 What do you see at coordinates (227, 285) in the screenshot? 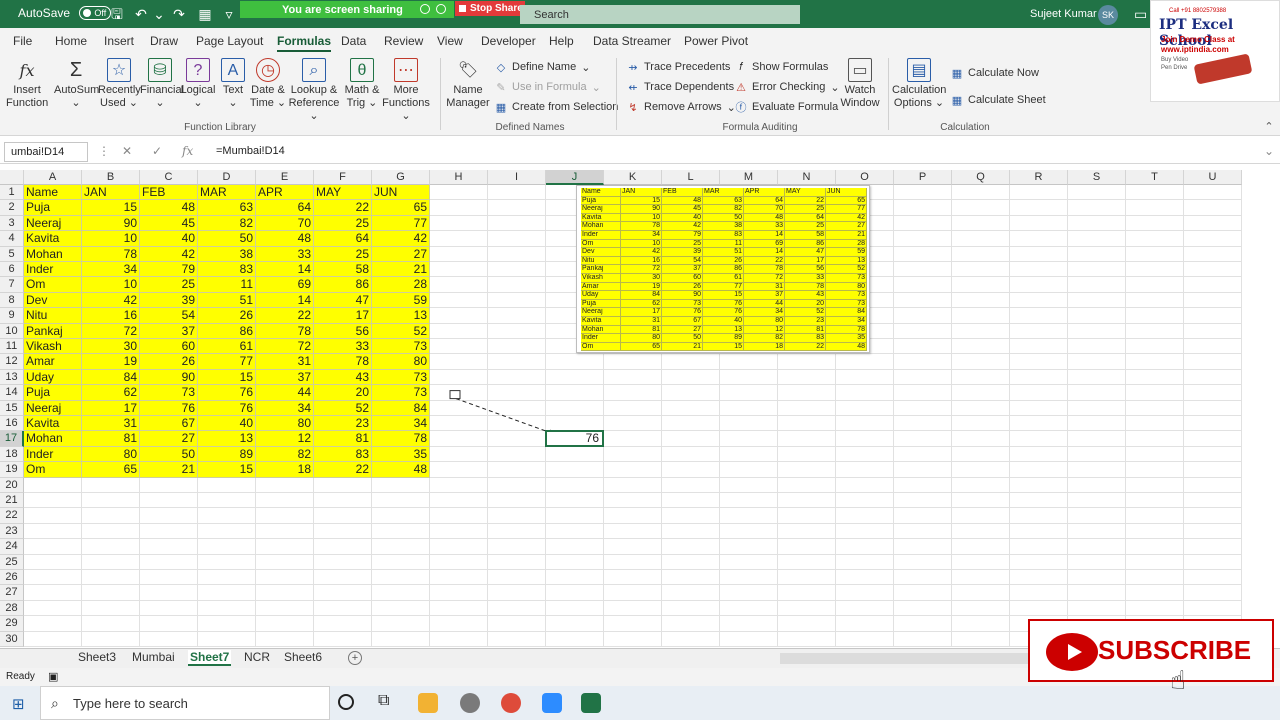
I see `table-cell: 11` at bounding box center [227, 285].